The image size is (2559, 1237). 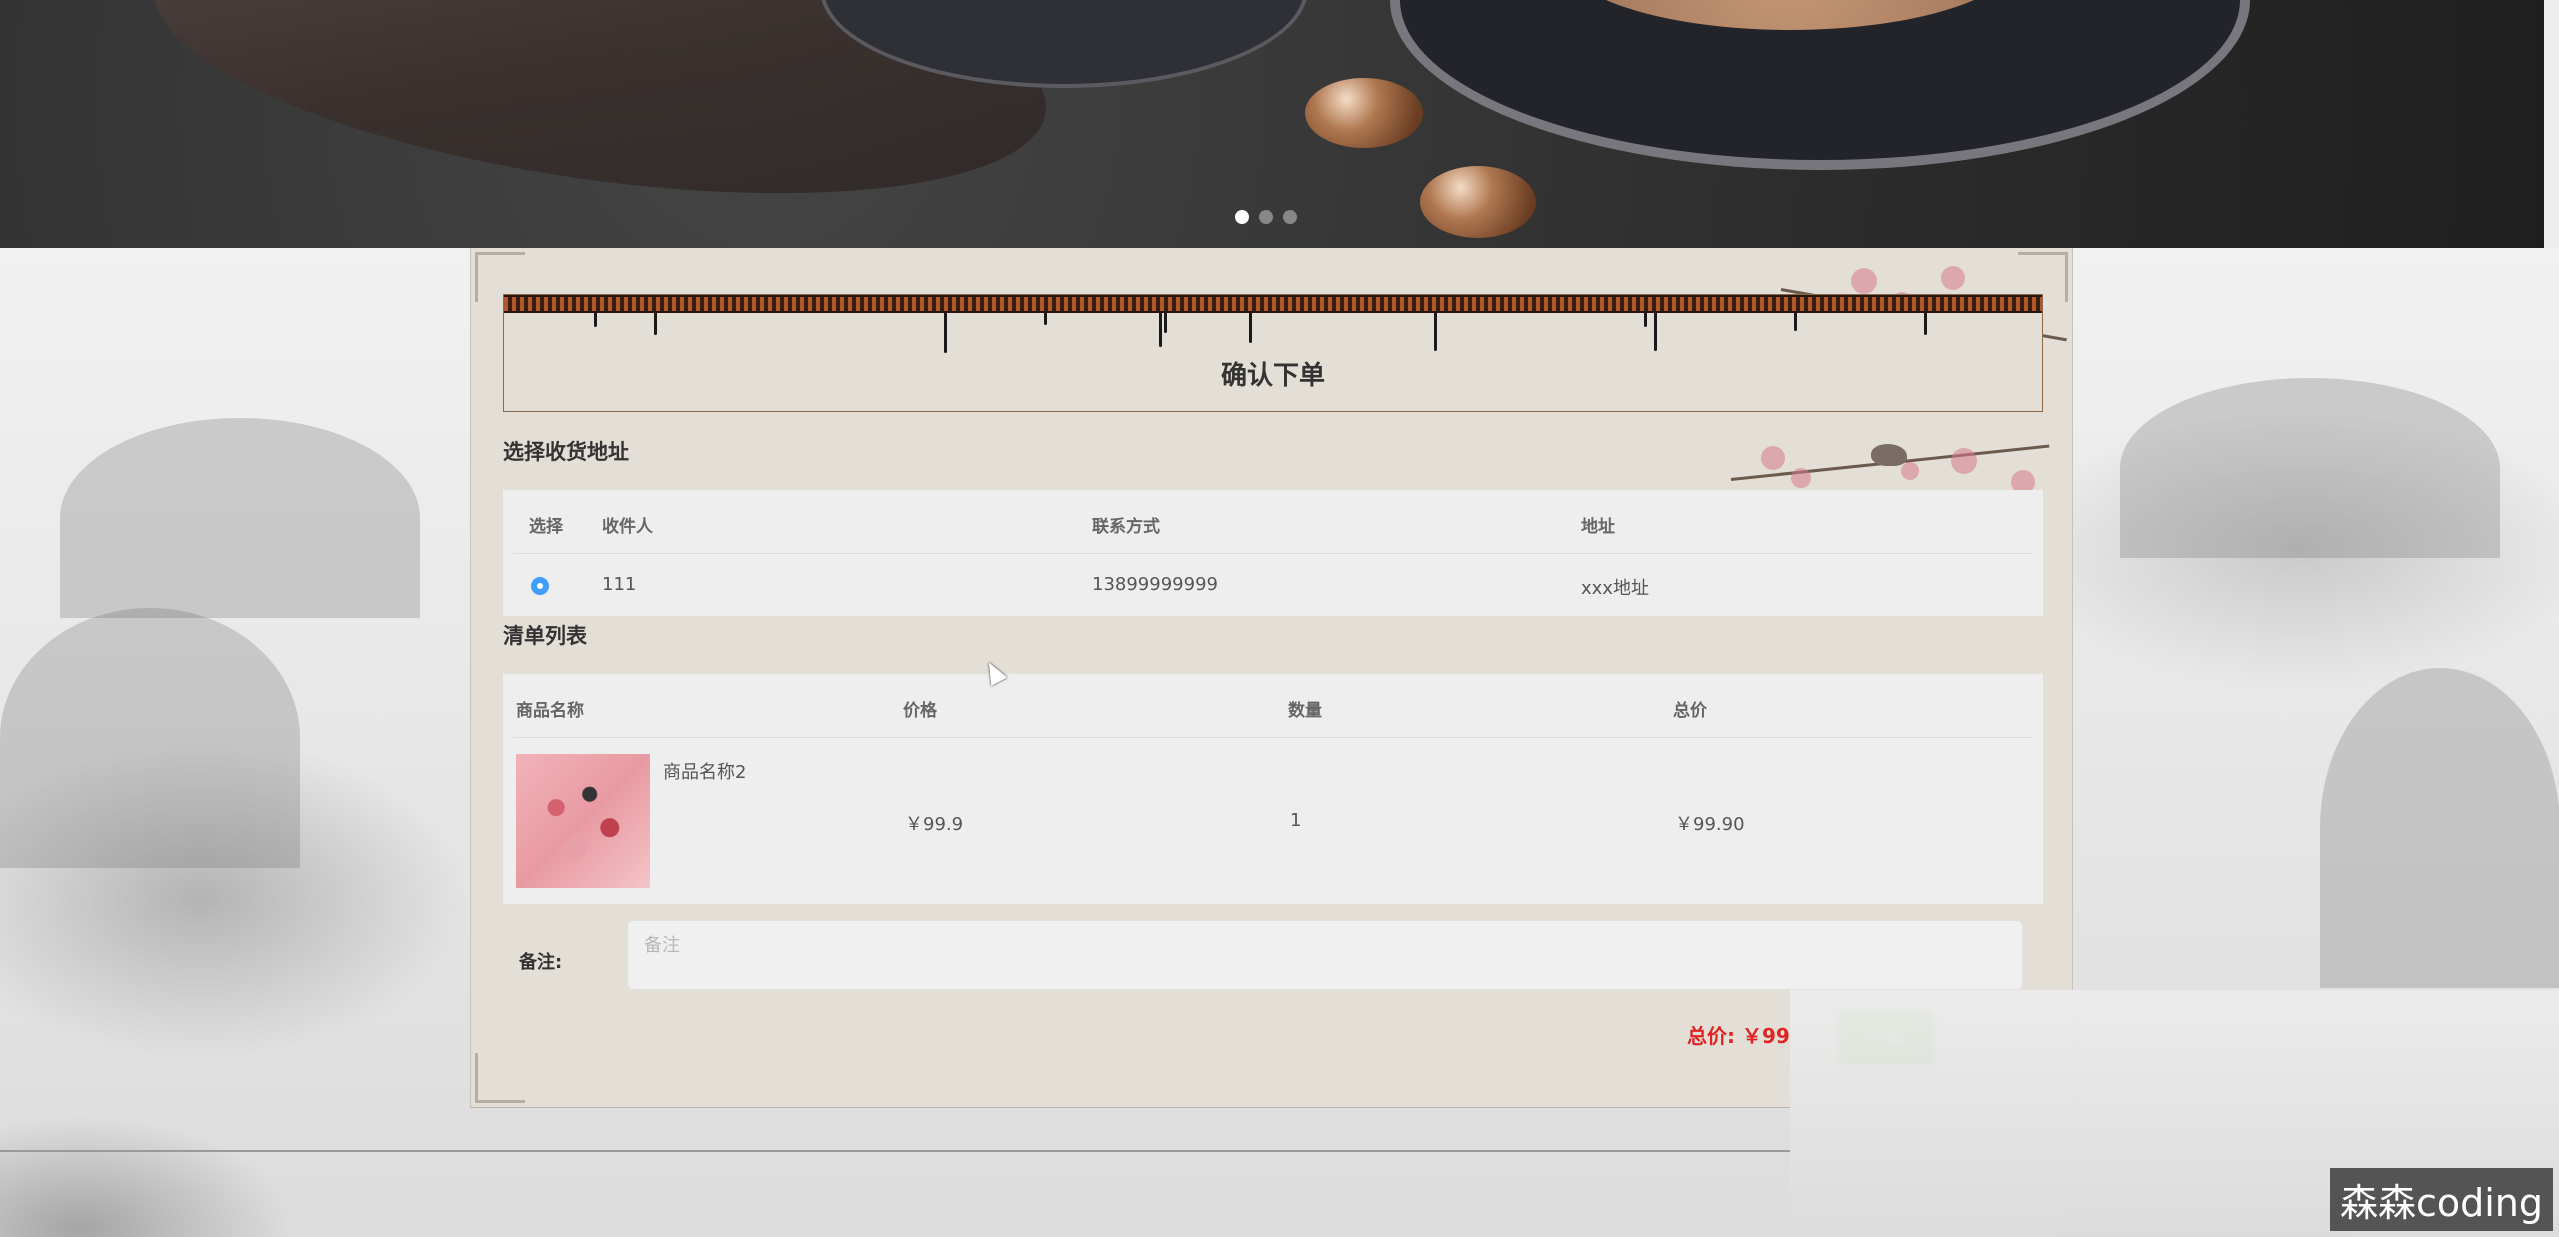 I want to click on quantity-cell: 1, so click(x=1296, y=820).